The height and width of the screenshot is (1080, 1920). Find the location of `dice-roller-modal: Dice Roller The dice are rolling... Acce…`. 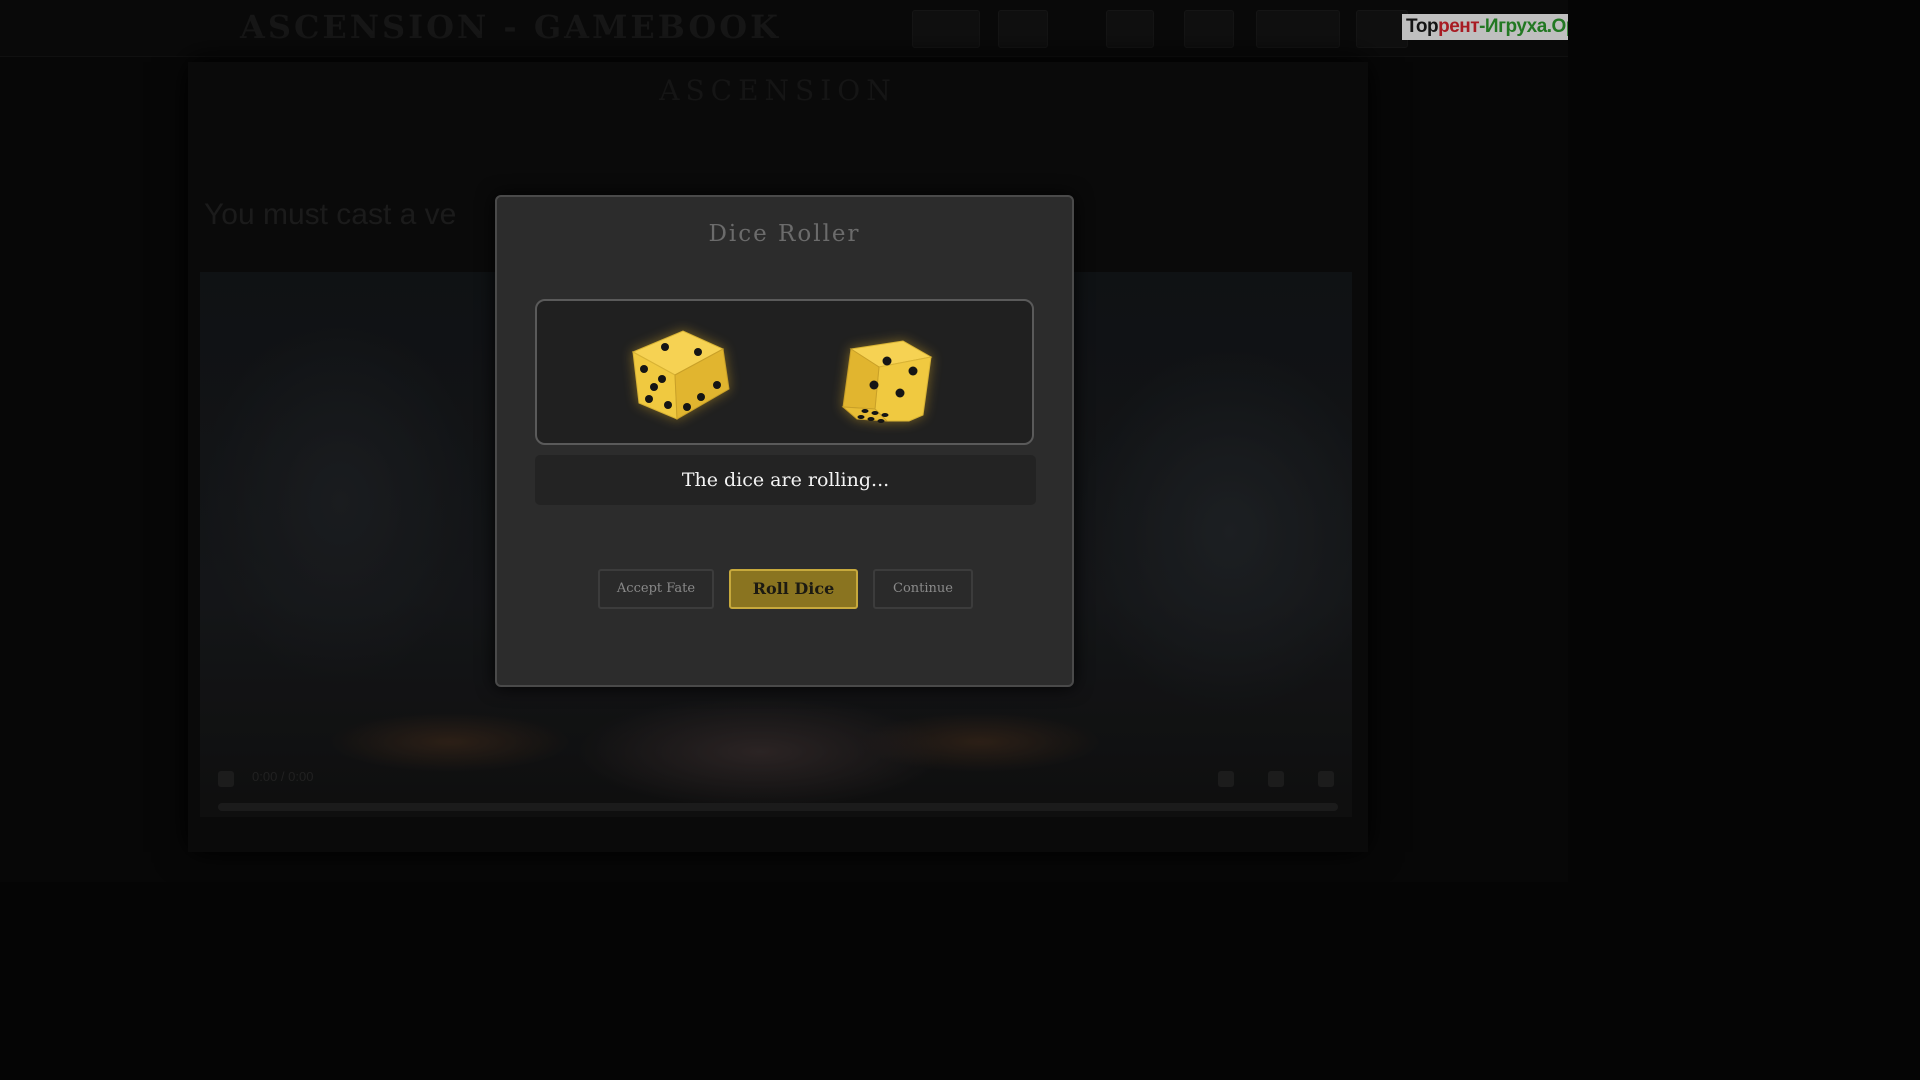

dice-roller-modal: Dice Roller The dice are rolling... Acce… is located at coordinates (784, 441).